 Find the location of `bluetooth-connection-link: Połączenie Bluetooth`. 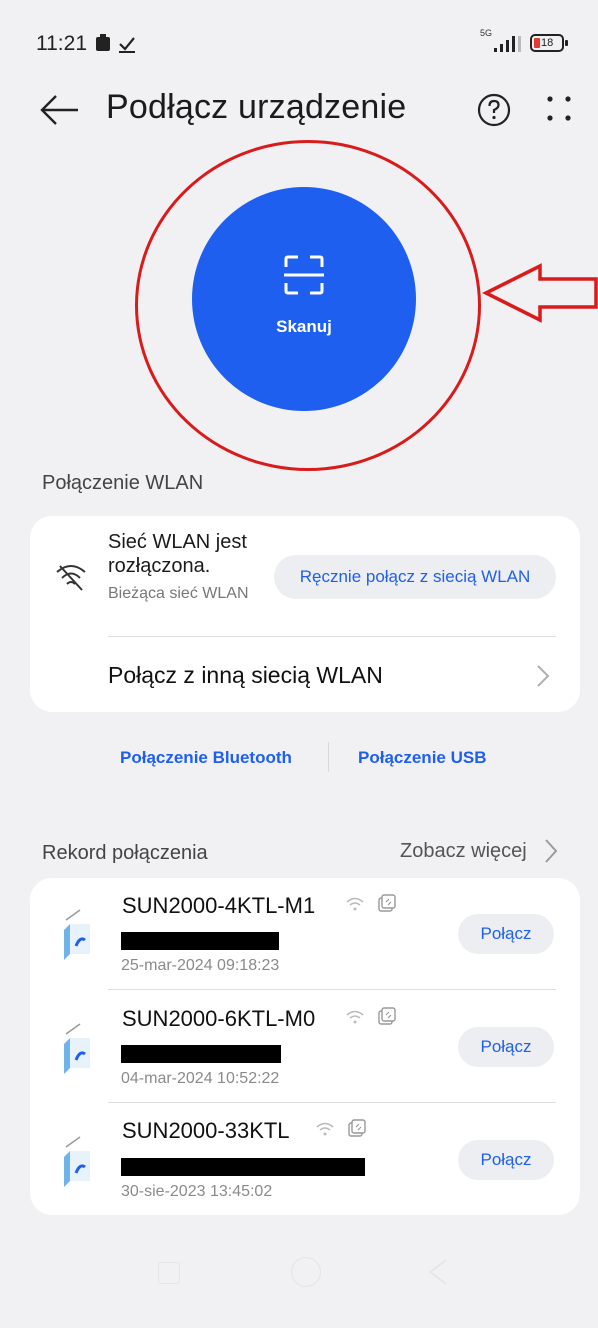

bluetooth-connection-link: Połączenie Bluetooth is located at coordinates (206, 758).